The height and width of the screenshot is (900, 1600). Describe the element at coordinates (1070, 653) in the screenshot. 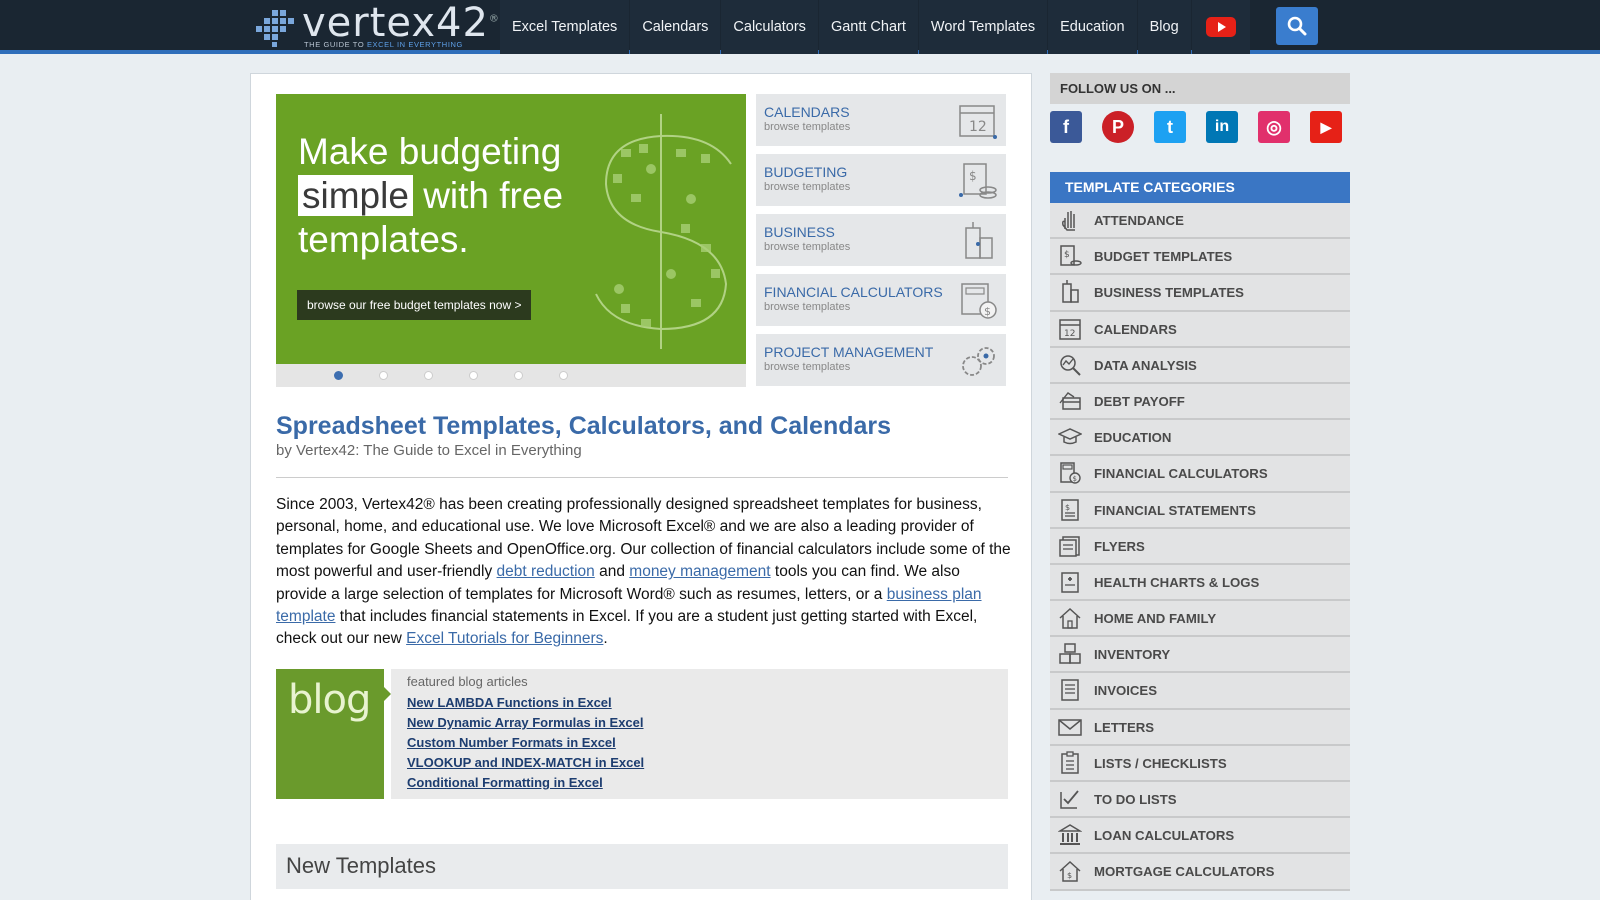

I see `boxes-icon` at that location.